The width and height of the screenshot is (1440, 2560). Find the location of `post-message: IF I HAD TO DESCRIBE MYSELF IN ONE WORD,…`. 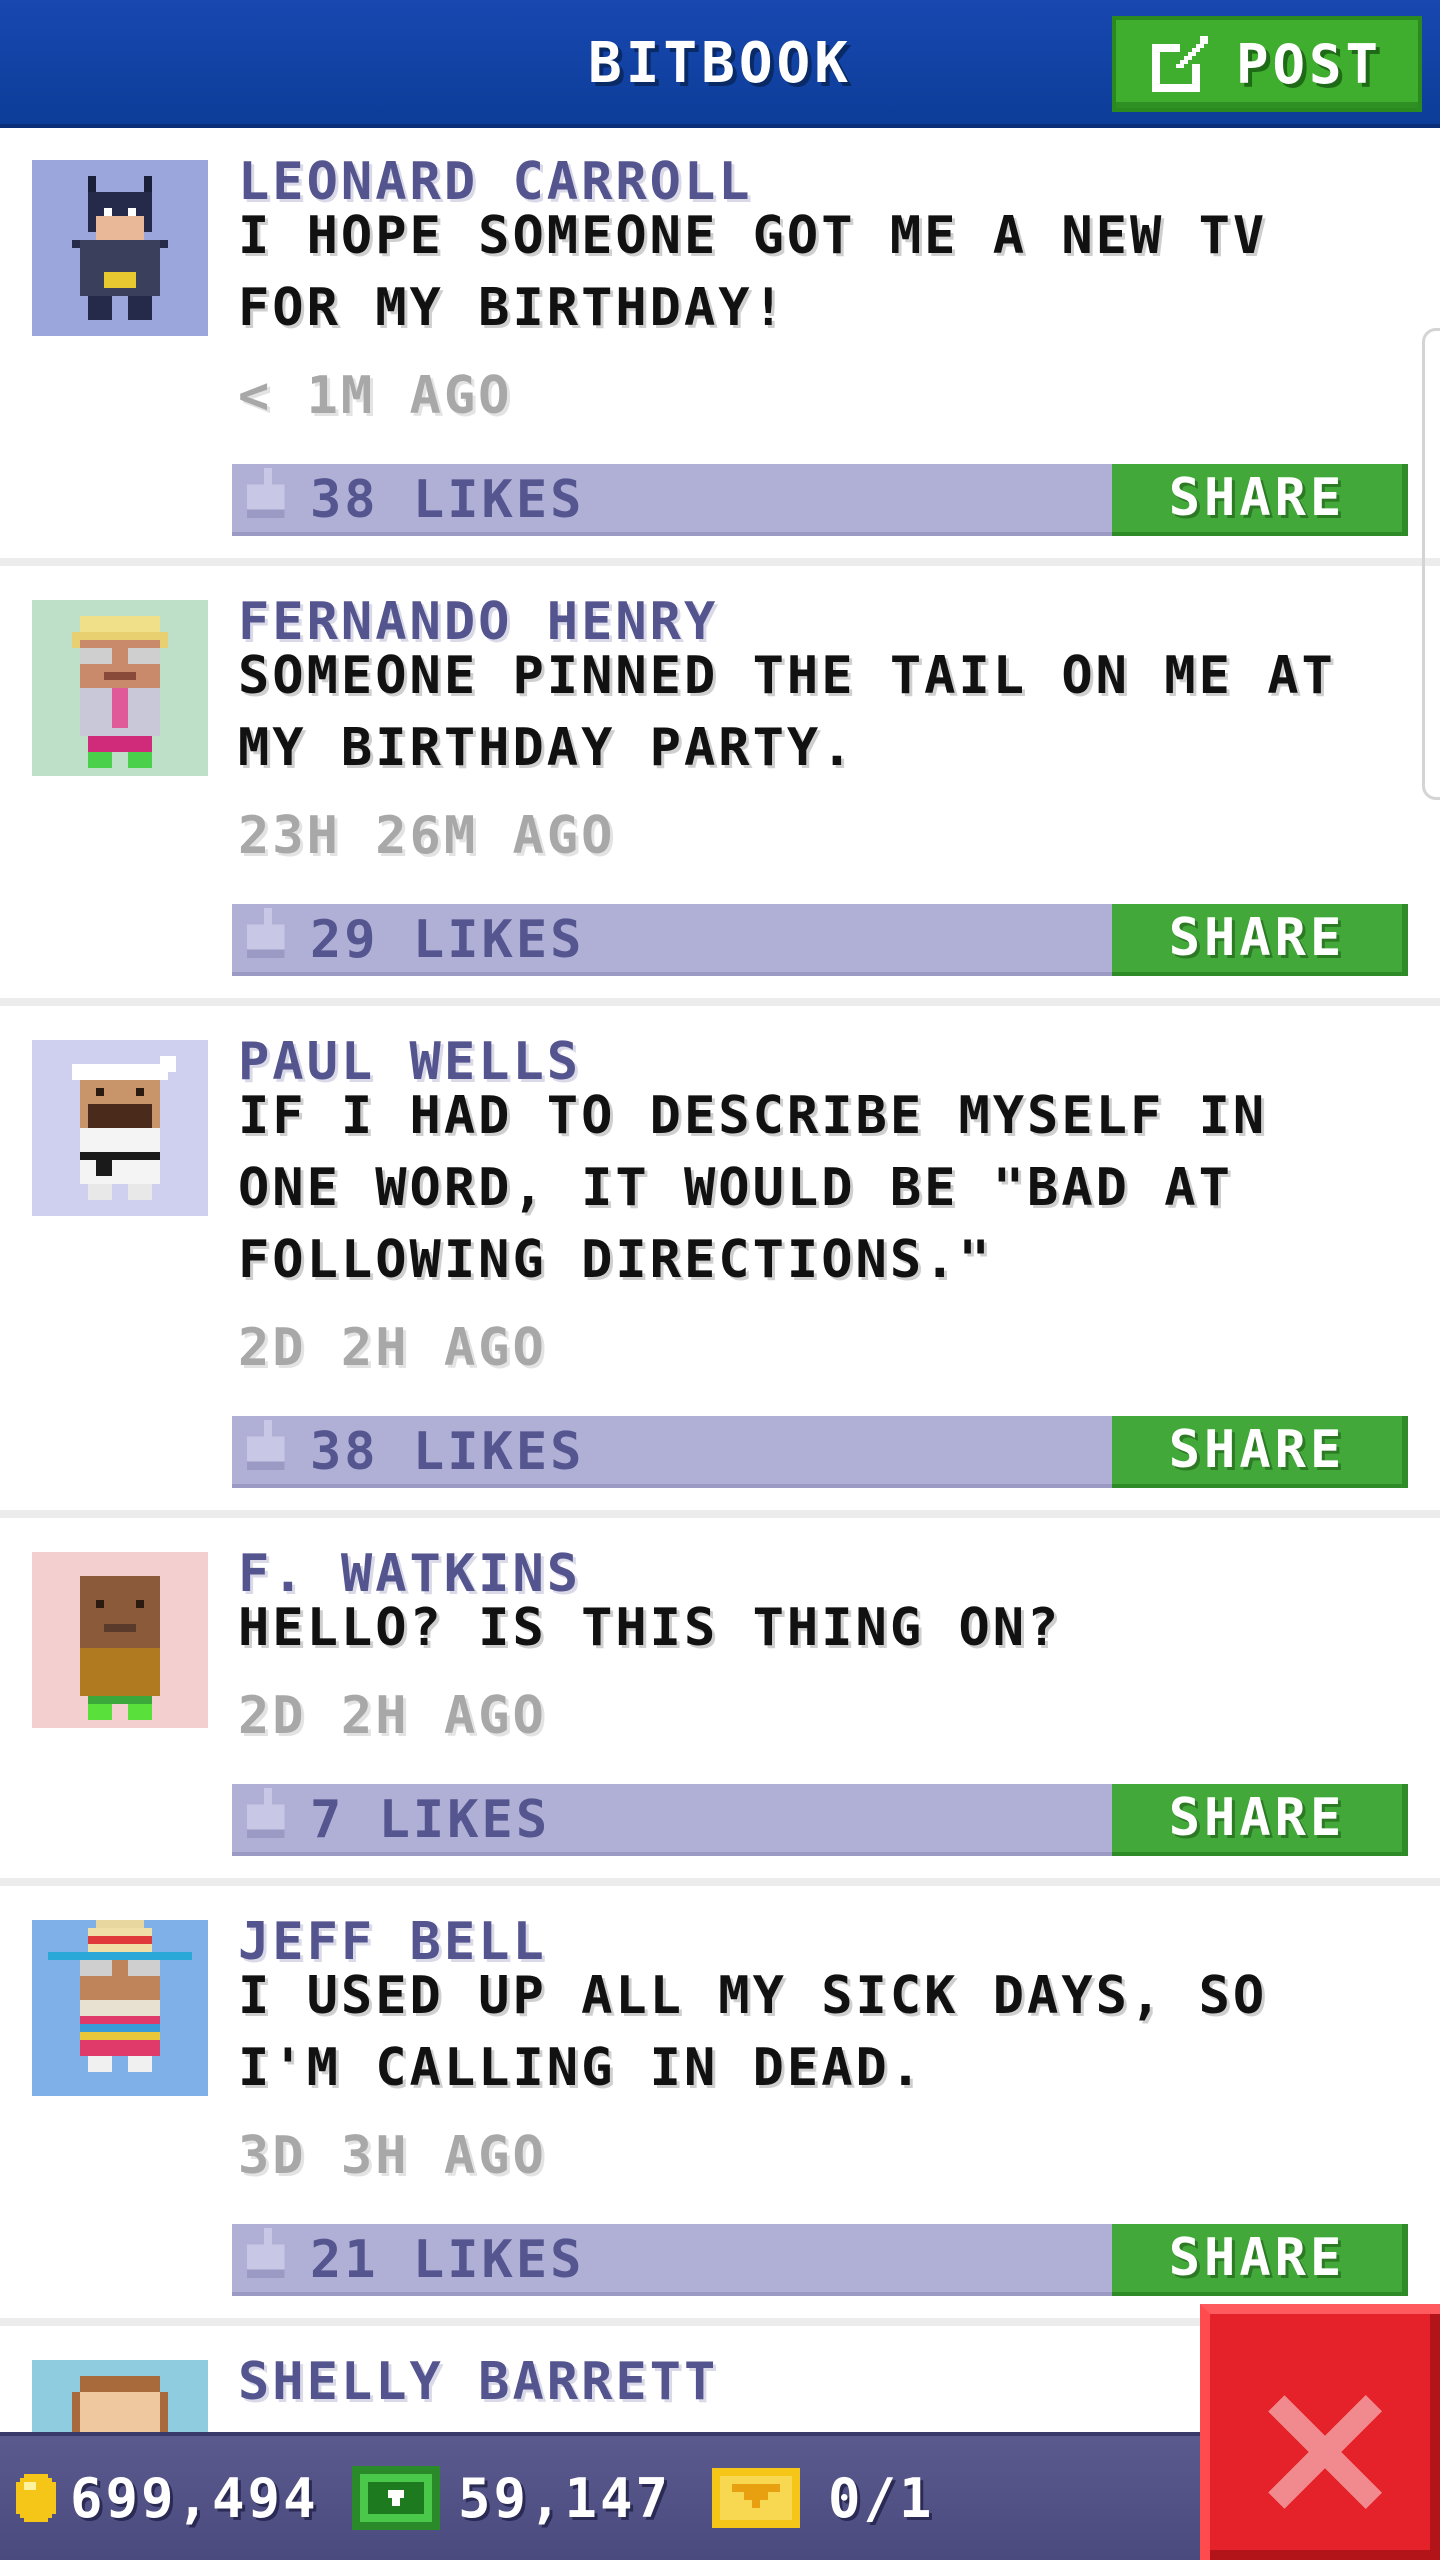

post-message: IF I HAD TO DESCRIBE MYSELF IN ONE WORD,… is located at coordinates (753, 1188).